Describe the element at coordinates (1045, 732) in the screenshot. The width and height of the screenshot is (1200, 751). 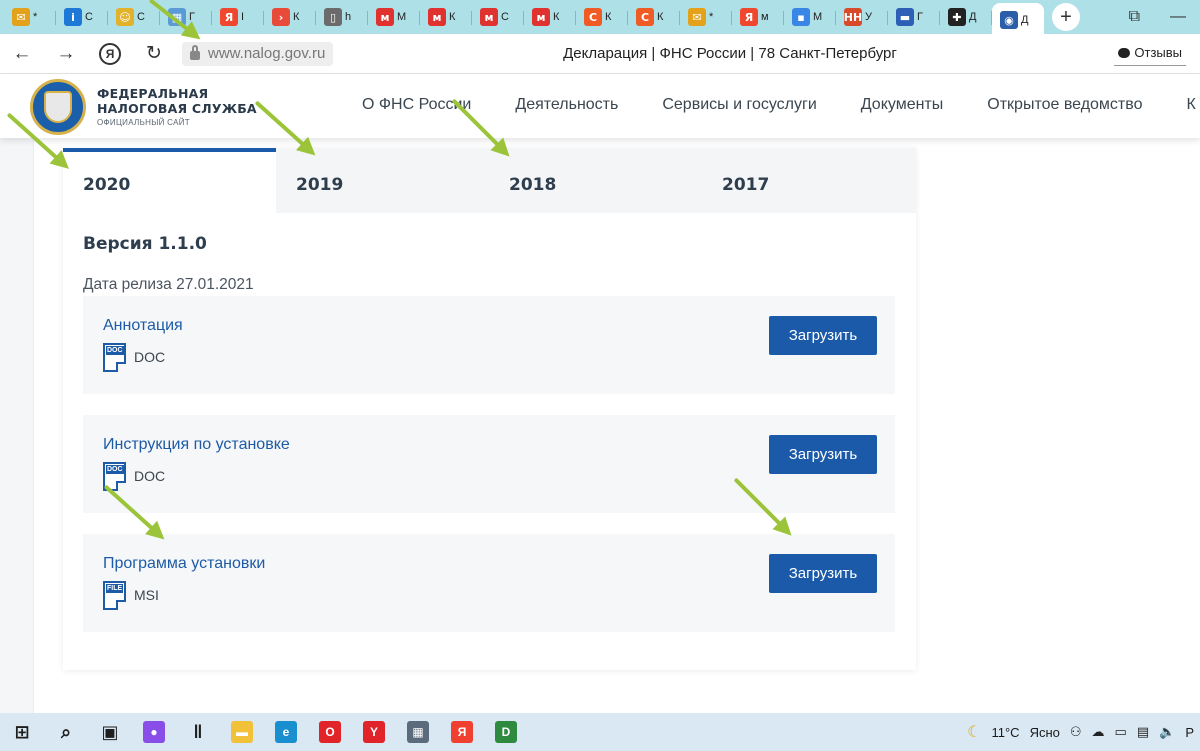
I see `weather-condition: Ясно` at that location.